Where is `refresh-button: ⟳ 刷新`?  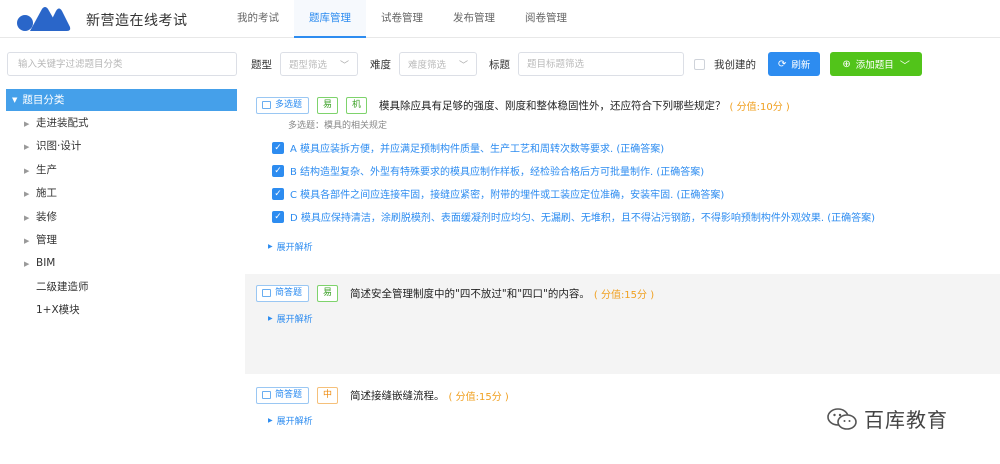 refresh-button: ⟳ 刷新 is located at coordinates (794, 64).